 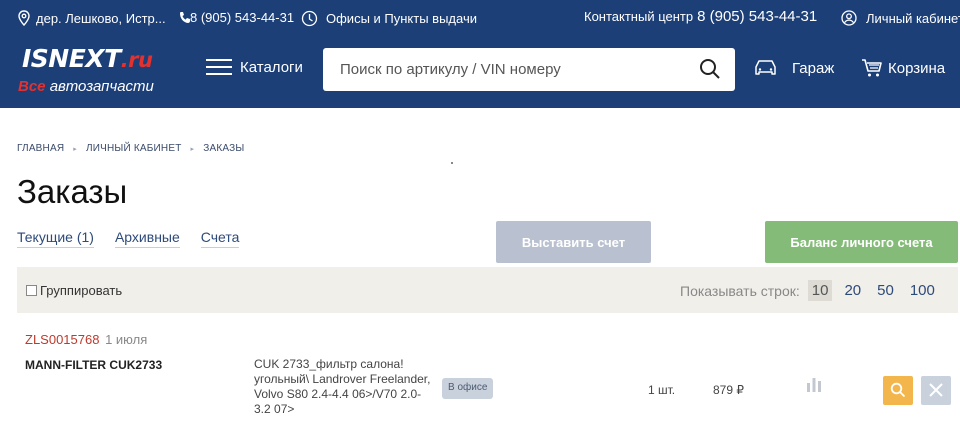 I want to click on catalog-label: Каталоги, so click(x=271, y=67).